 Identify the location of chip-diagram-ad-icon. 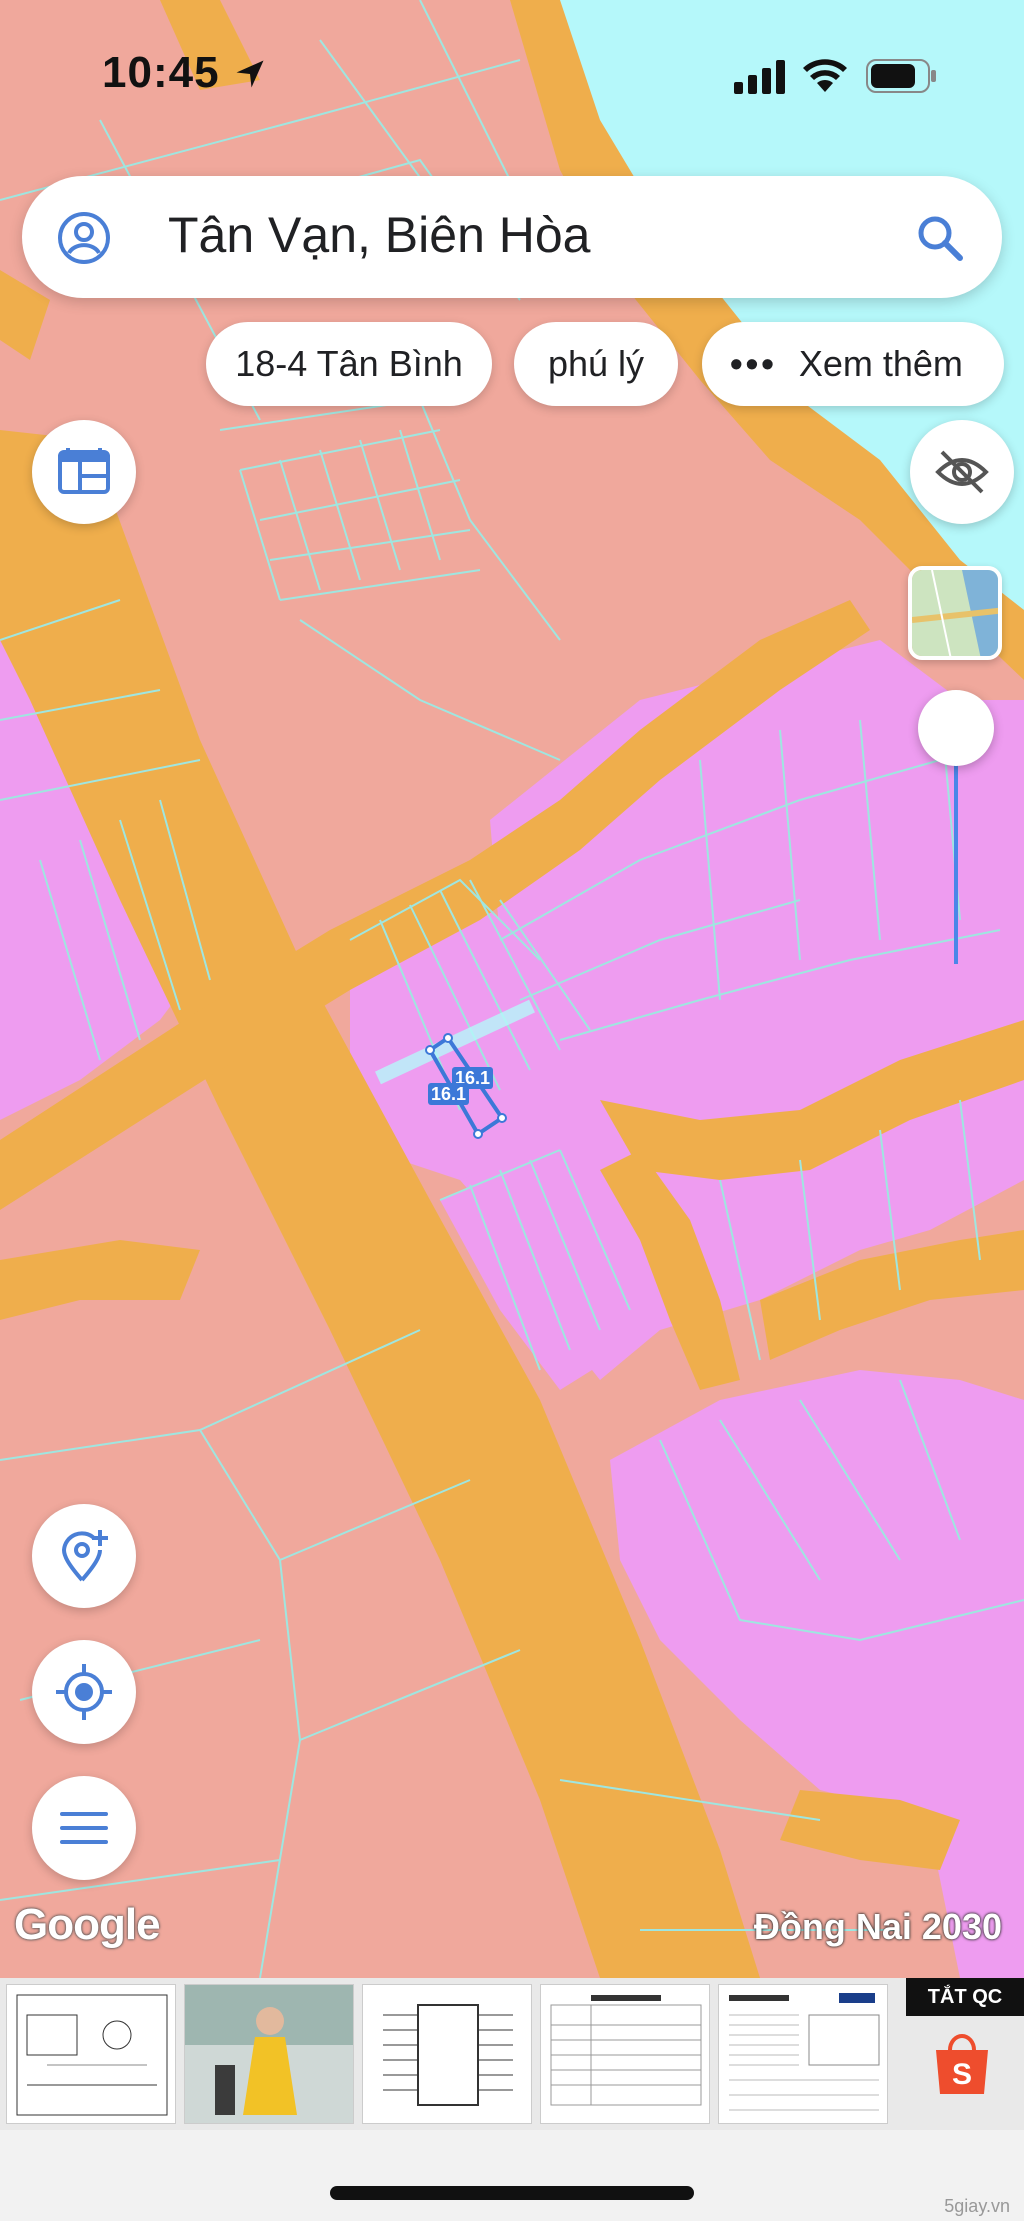
(448, 2055).